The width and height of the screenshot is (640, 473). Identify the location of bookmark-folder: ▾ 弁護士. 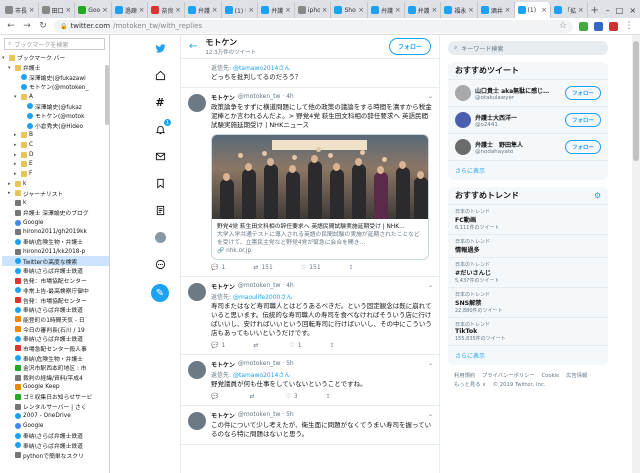
(55, 68).